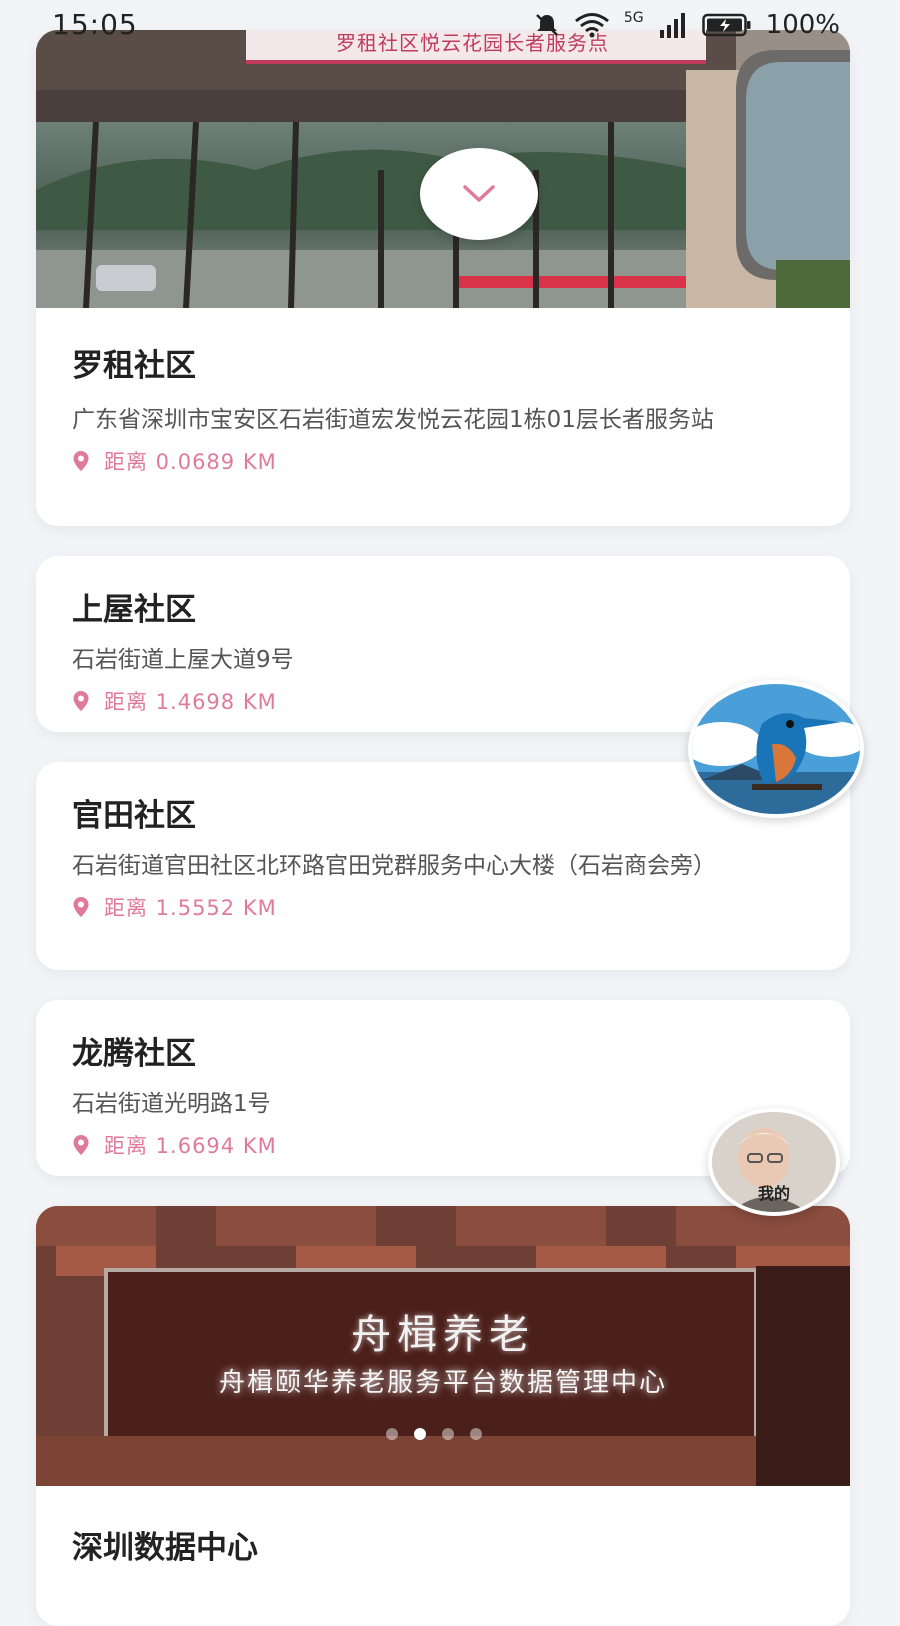  I want to click on carousel-indicator, so click(434, 1434).